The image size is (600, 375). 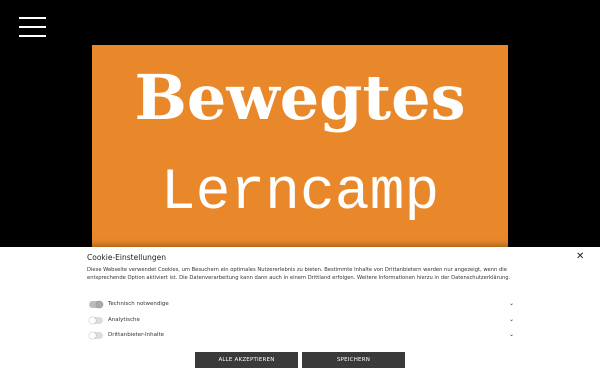 What do you see at coordinates (301, 336) in the screenshot?
I see `cookie-option-third-party: Drittanbieter-Inhalte ⌄` at bounding box center [301, 336].